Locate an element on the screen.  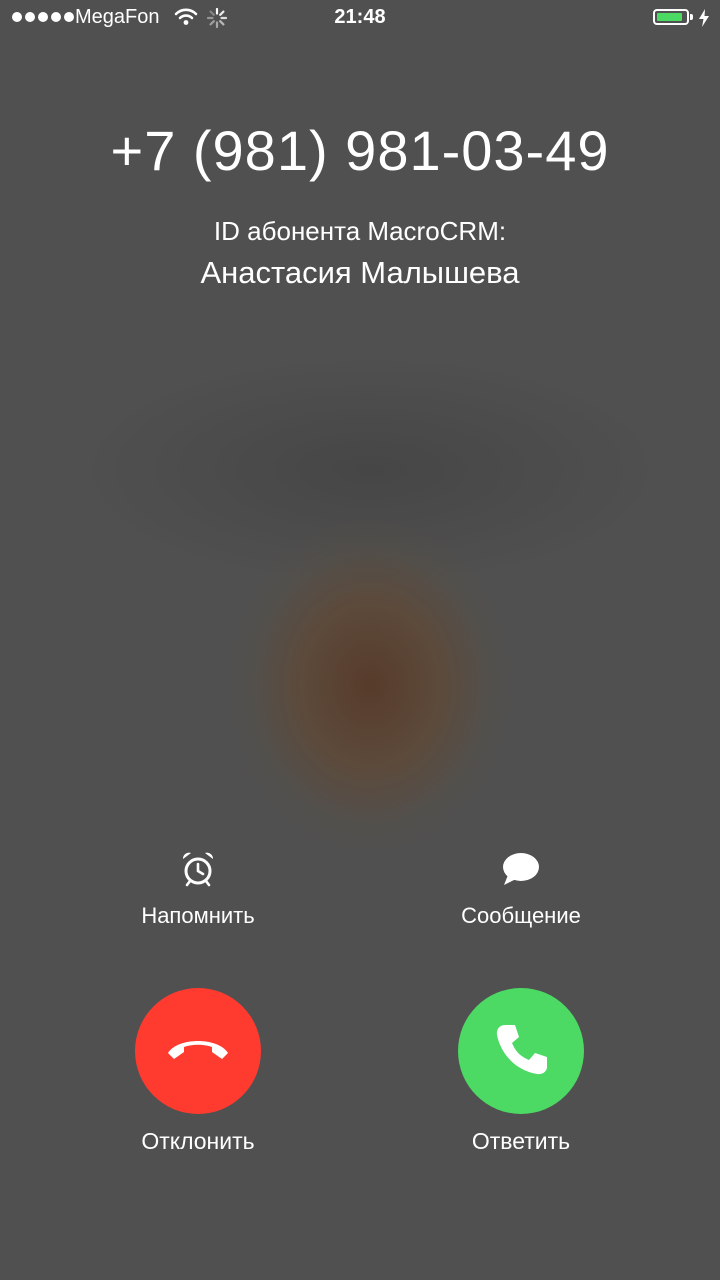
send-message-label: Сообщение is located at coordinates (521, 915).